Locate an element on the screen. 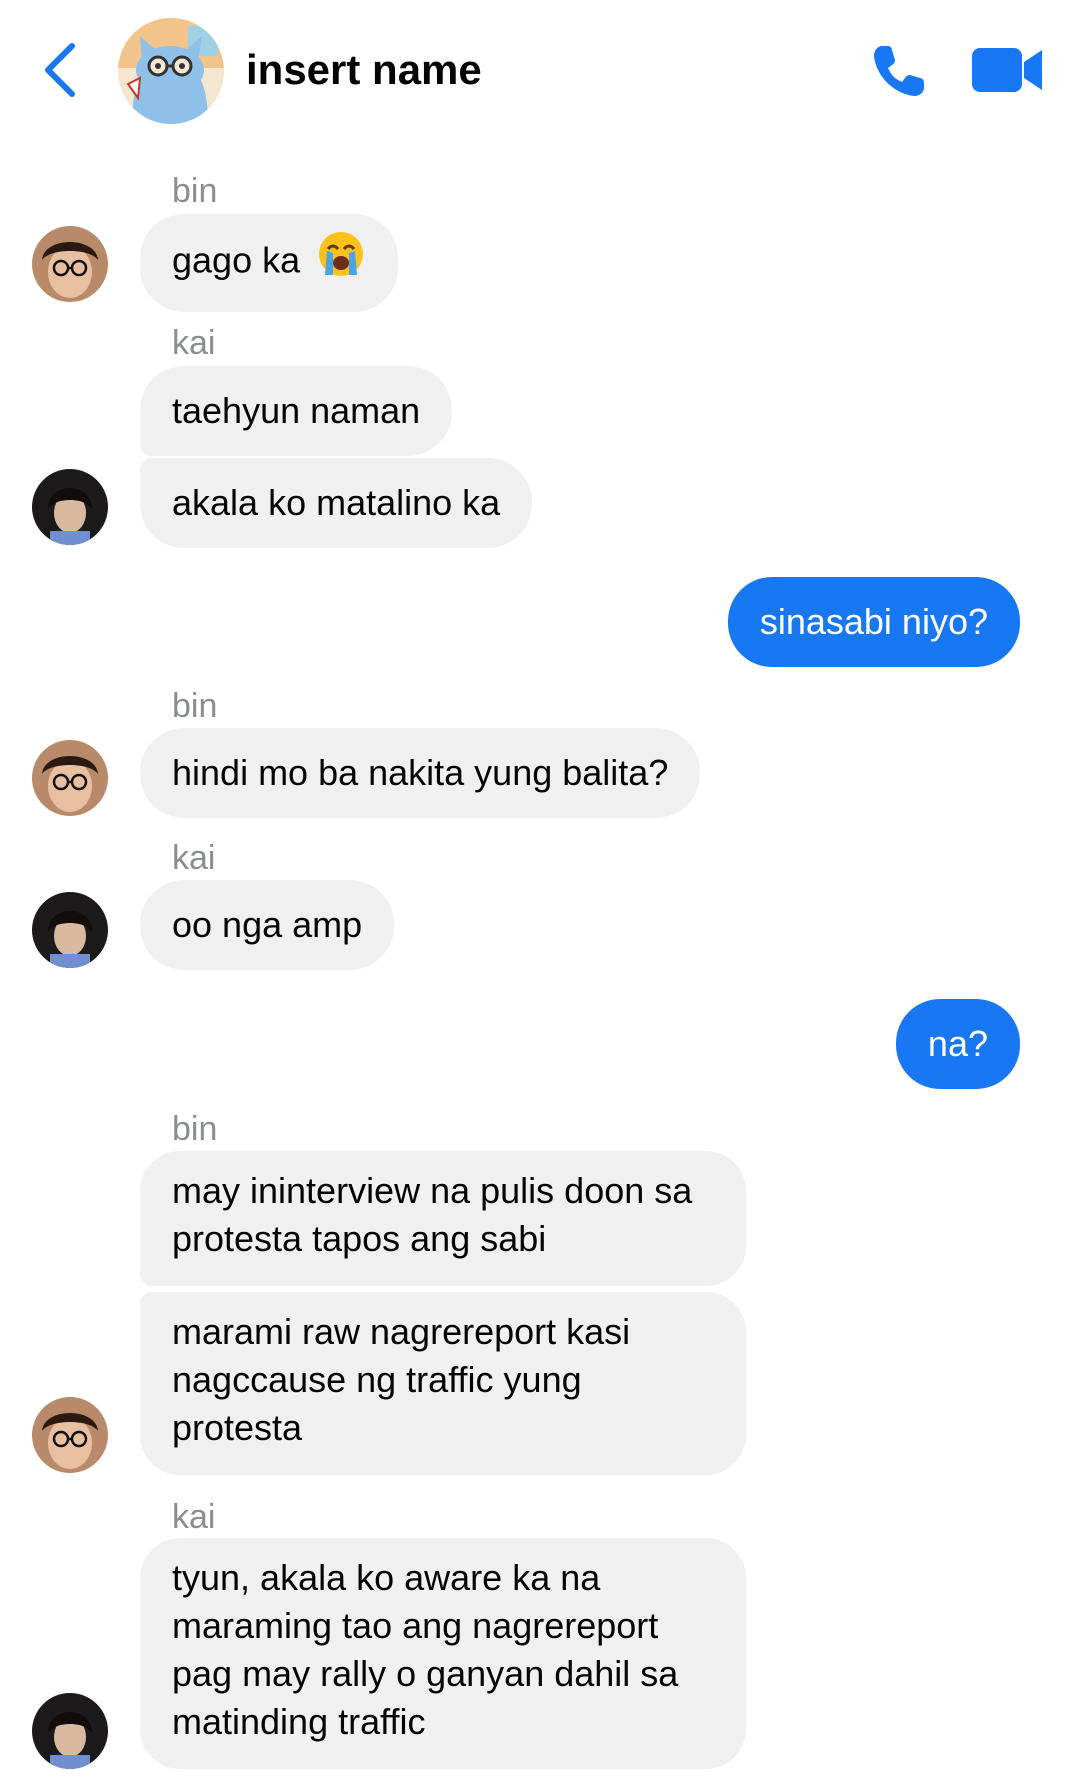 The image size is (1080, 1785). cat-avatar-icon is located at coordinates (171, 71).